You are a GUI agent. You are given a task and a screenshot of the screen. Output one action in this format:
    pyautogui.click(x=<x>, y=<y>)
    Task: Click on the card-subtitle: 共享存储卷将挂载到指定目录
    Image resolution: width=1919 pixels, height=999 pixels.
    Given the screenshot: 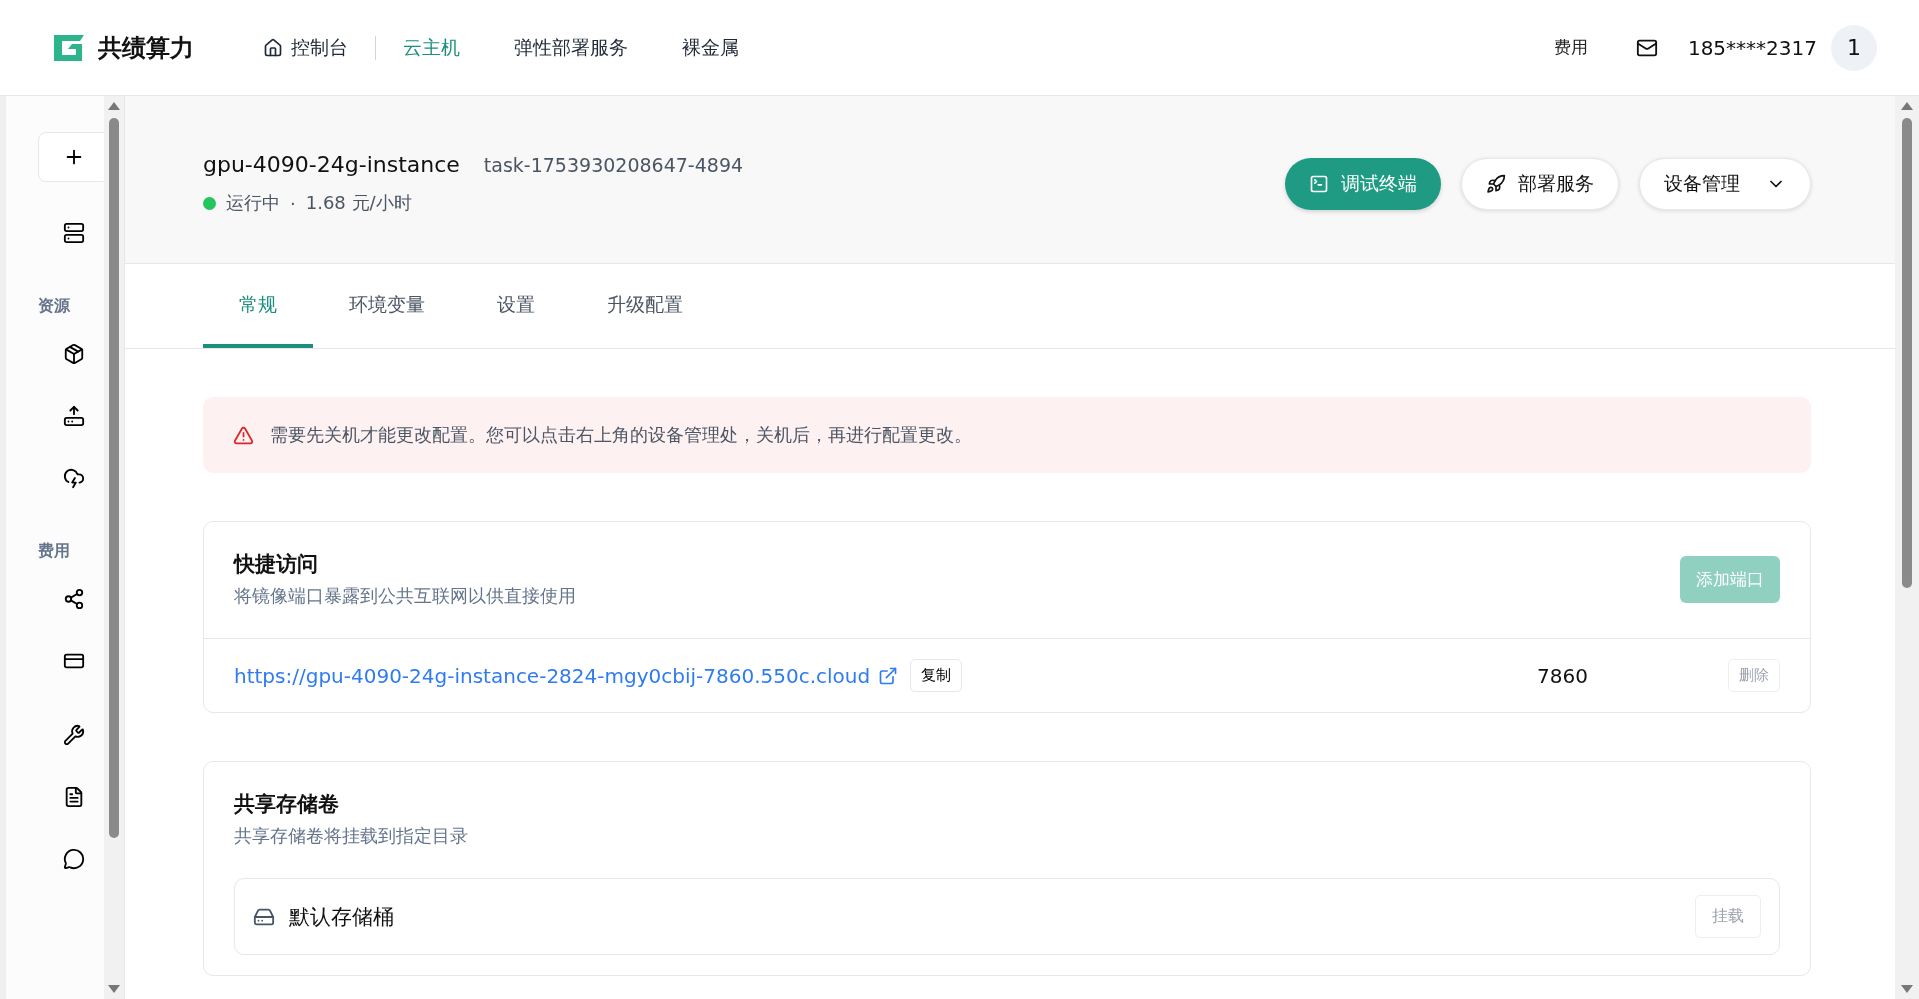 What is the action you would take?
    pyautogui.click(x=351, y=836)
    